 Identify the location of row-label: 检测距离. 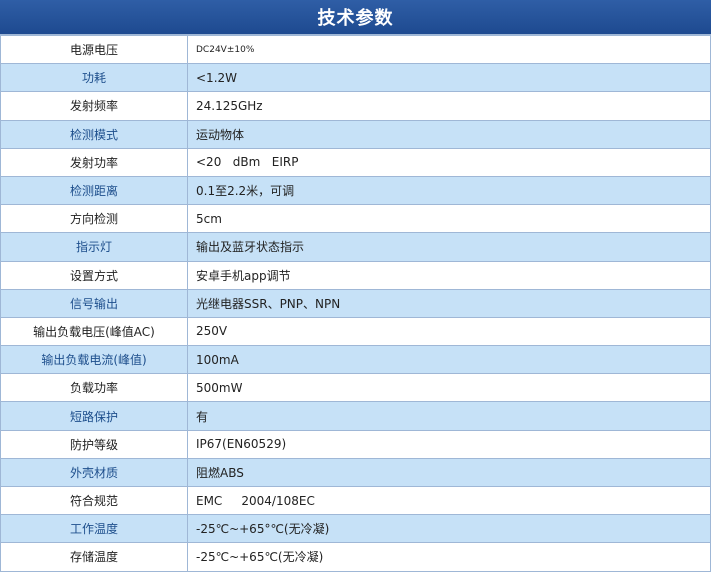
(94, 190).